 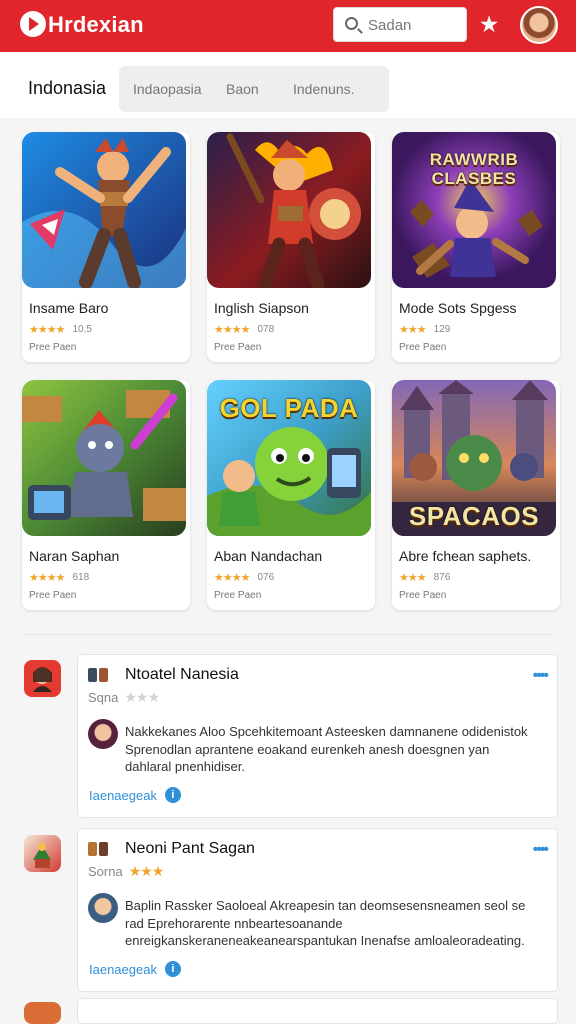 I want to click on fire-warrior-artwork-image, so click(x=289, y=210).